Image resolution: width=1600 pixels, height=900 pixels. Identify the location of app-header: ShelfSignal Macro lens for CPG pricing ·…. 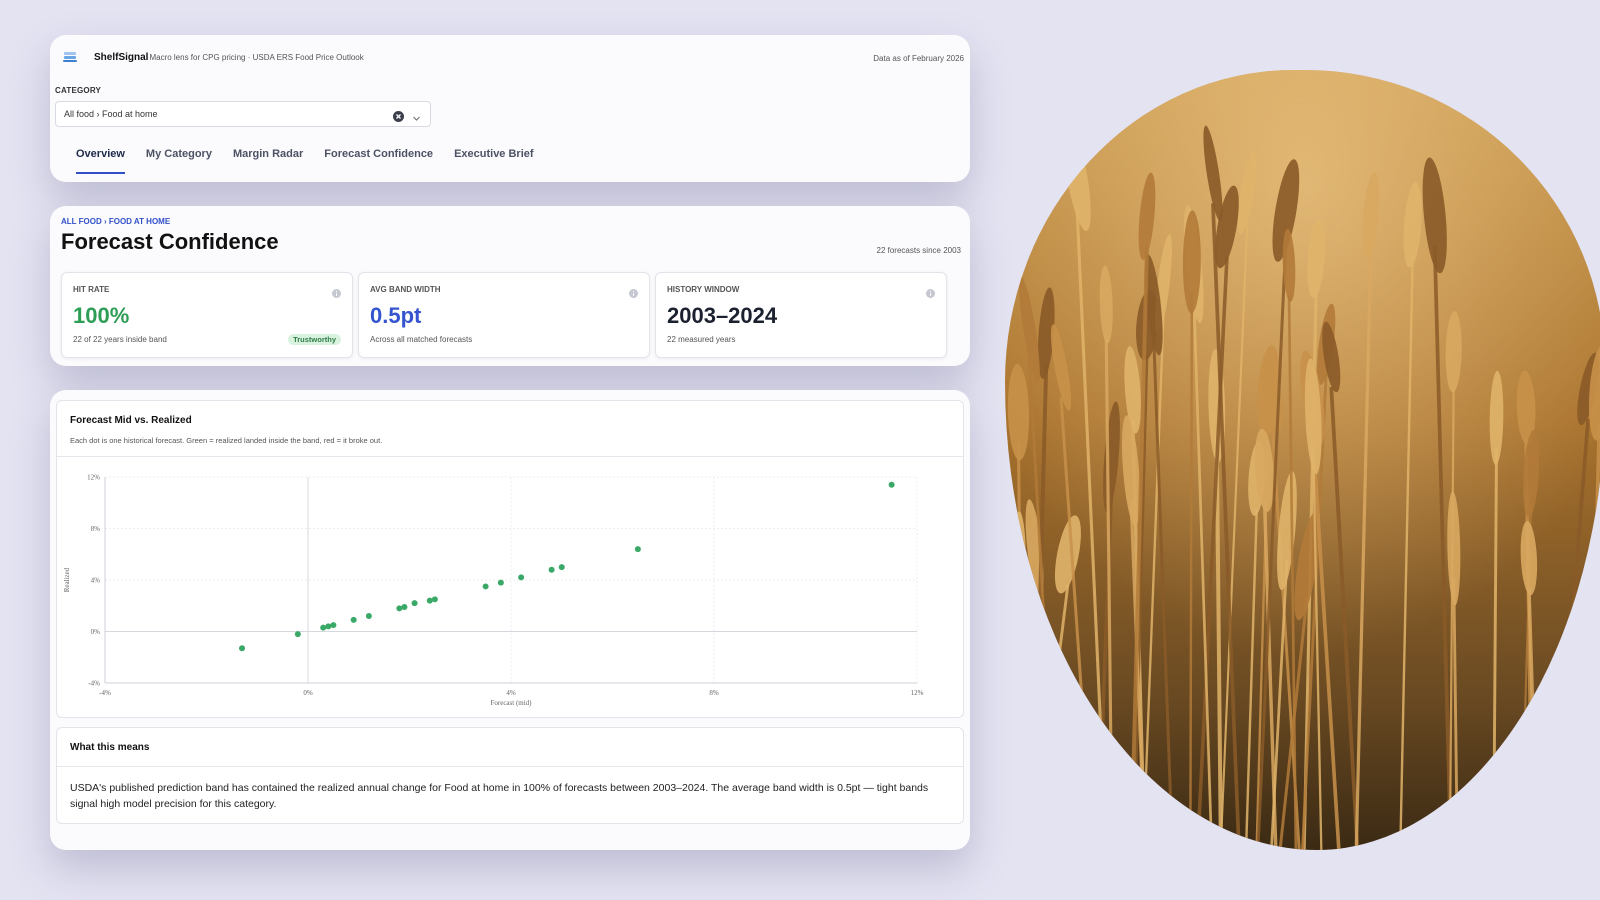
(213, 57).